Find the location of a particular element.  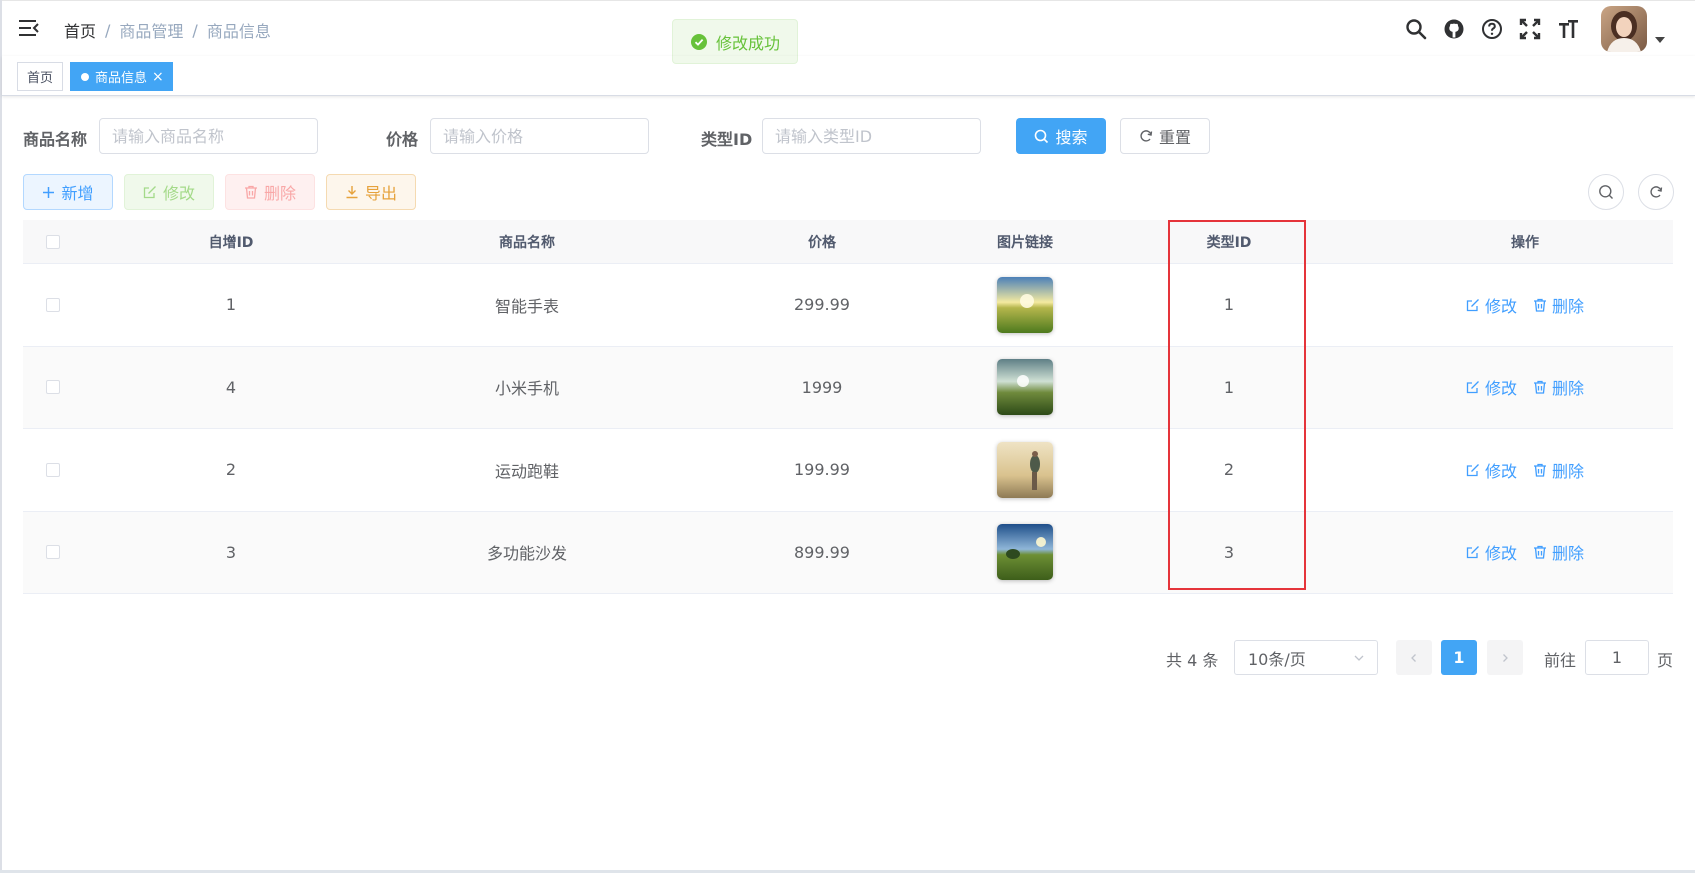

check-circle-icon is located at coordinates (699, 41).